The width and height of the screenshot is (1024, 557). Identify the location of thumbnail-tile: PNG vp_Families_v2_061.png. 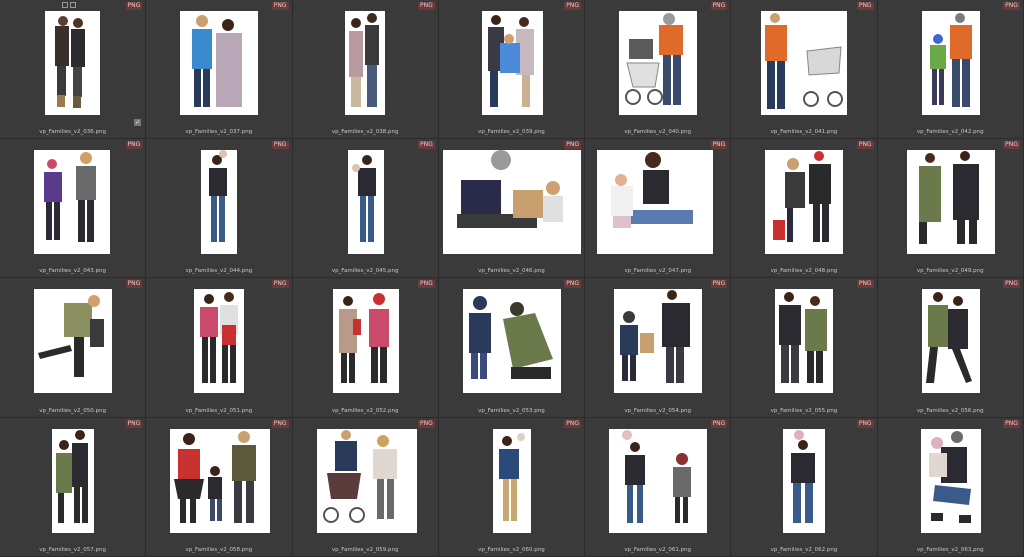
(658, 487).